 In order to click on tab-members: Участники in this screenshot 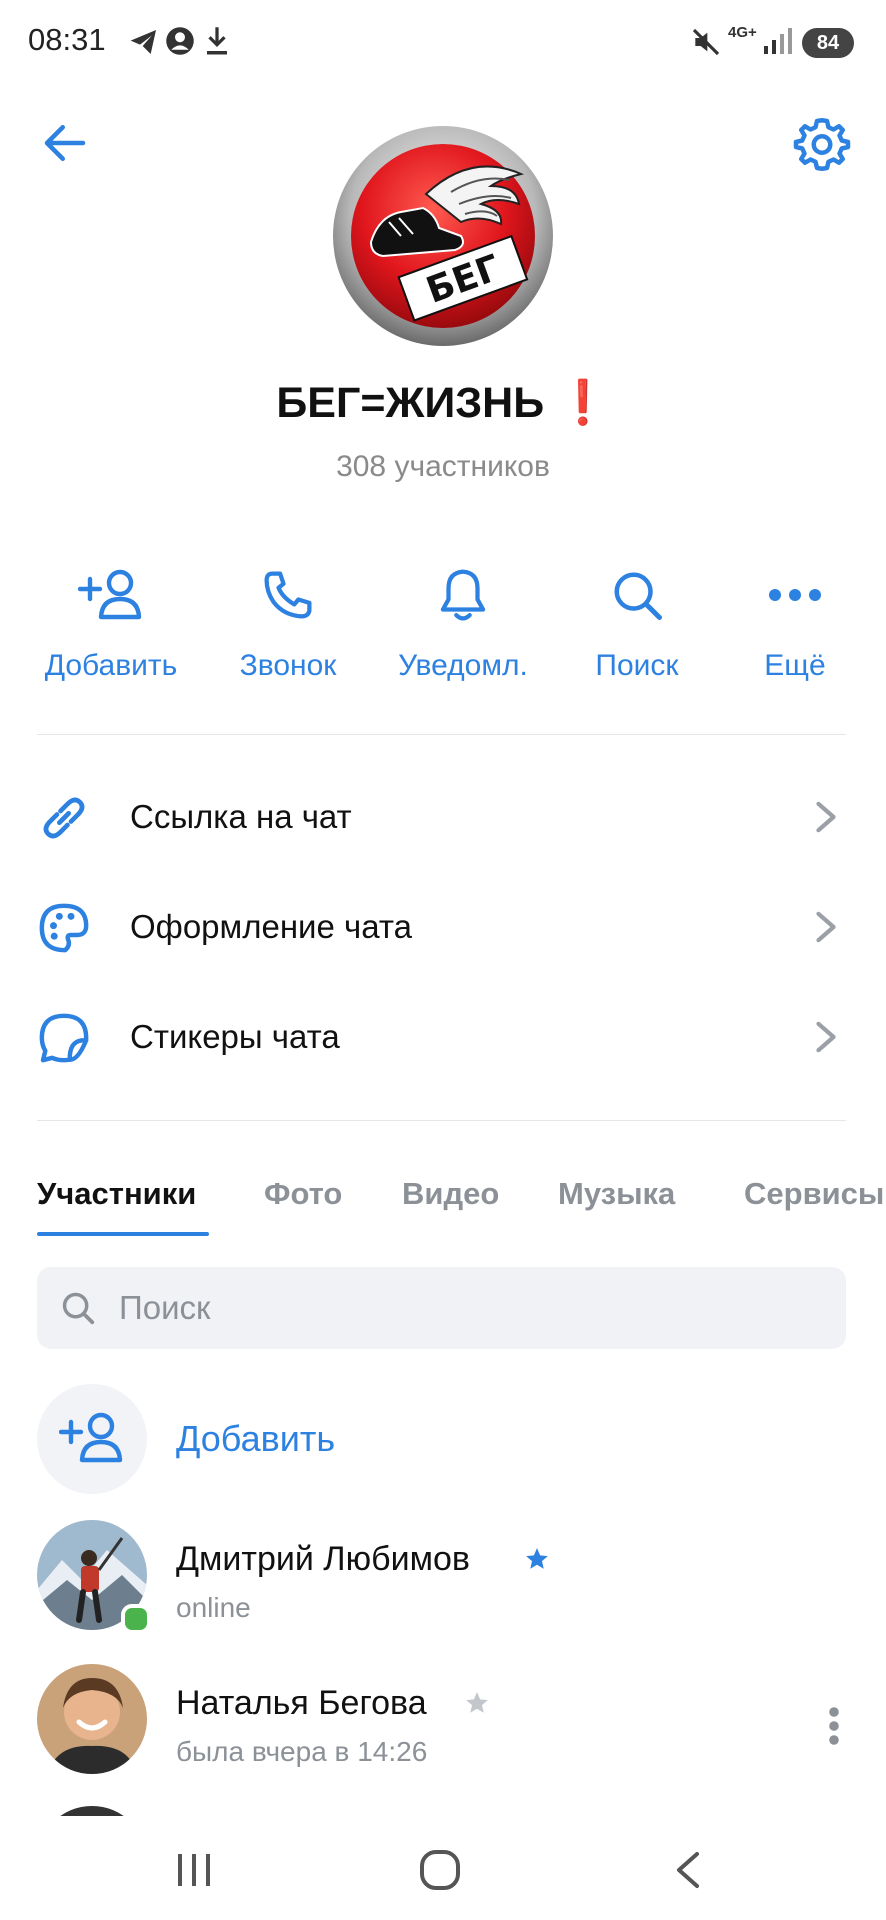, I will do `click(116, 1194)`.